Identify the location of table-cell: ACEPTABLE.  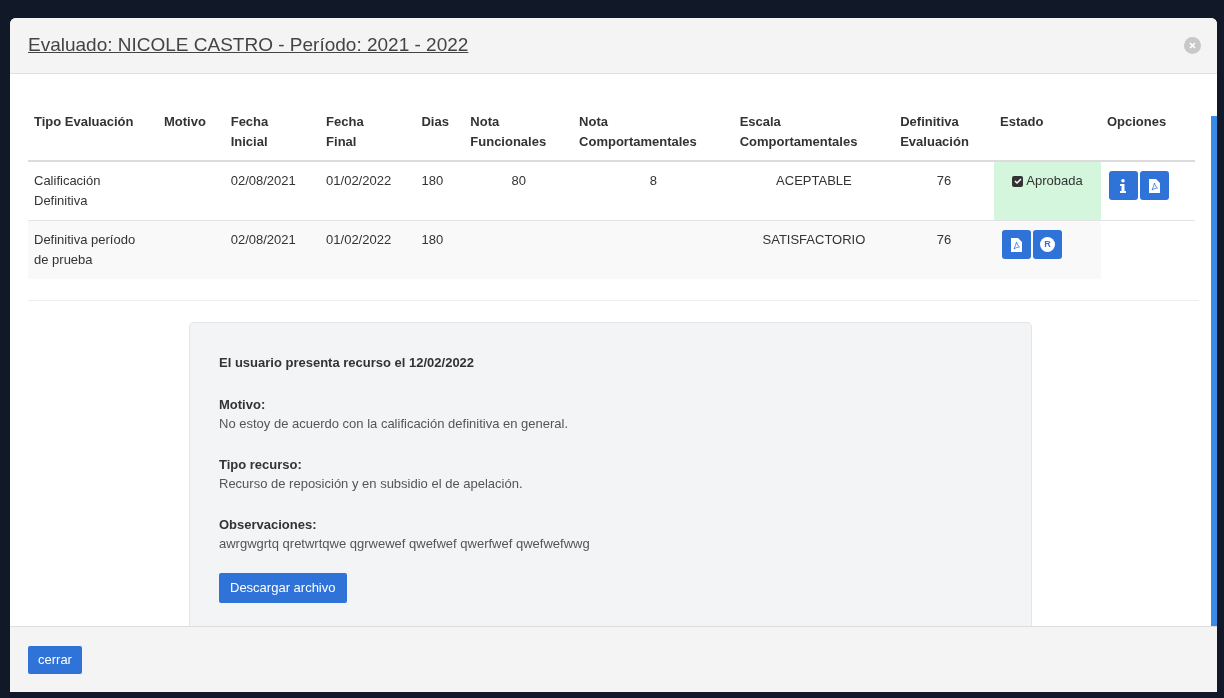
(814, 180).